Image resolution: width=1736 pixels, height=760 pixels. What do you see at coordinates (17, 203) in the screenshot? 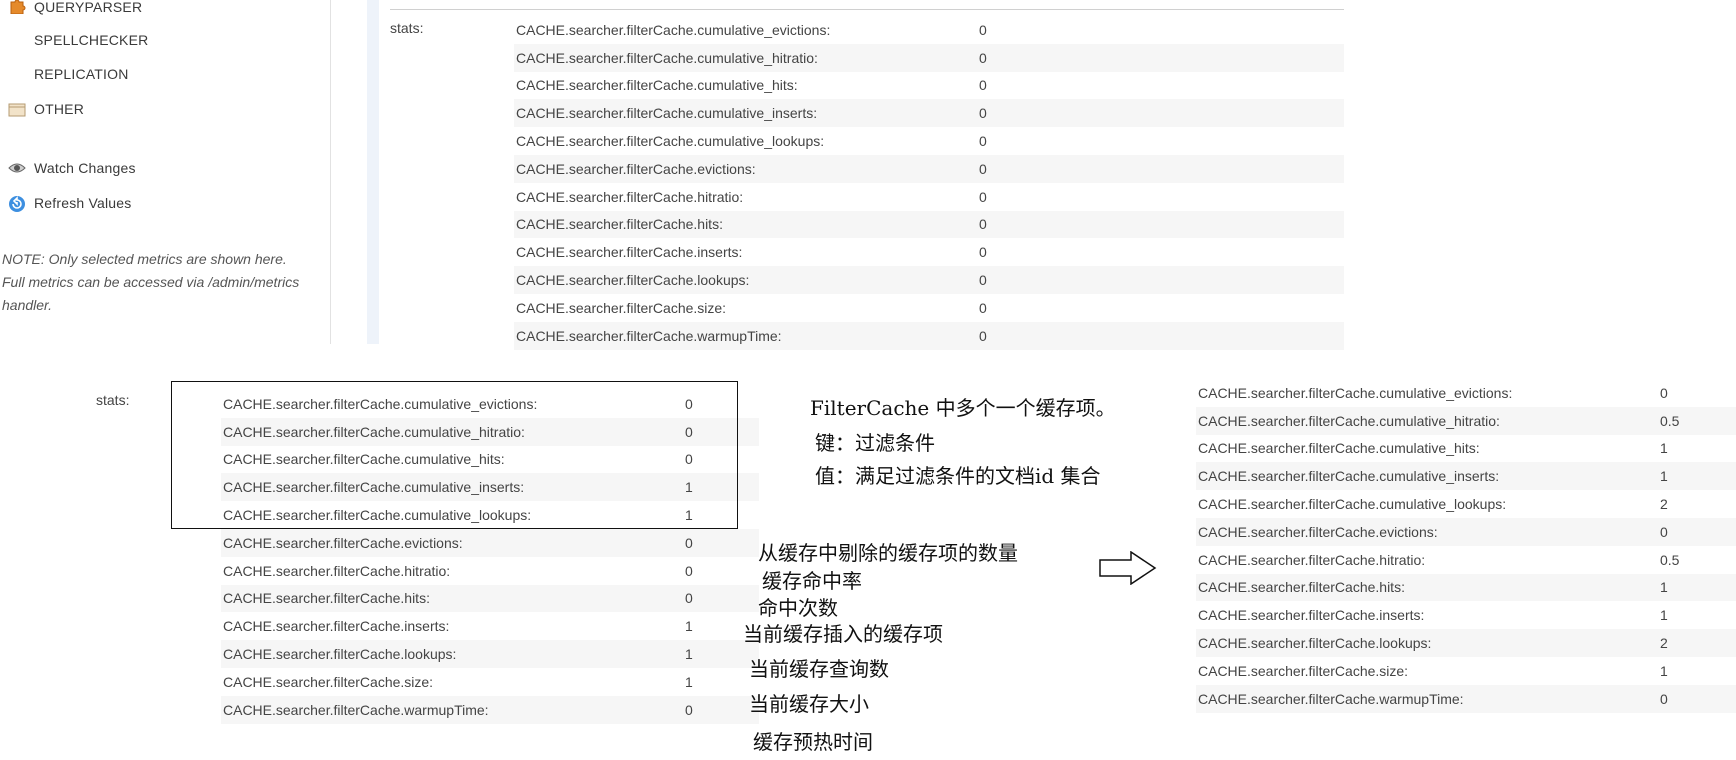
I see `refresh-icon` at bounding box center [17, 203].